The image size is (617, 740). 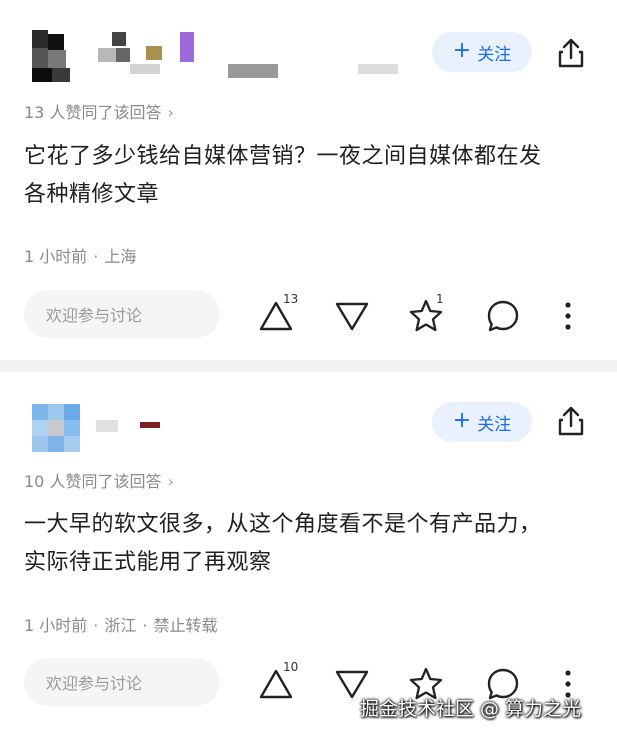 I want to click on comment-bubble-icon, so click(x=503, y=316).